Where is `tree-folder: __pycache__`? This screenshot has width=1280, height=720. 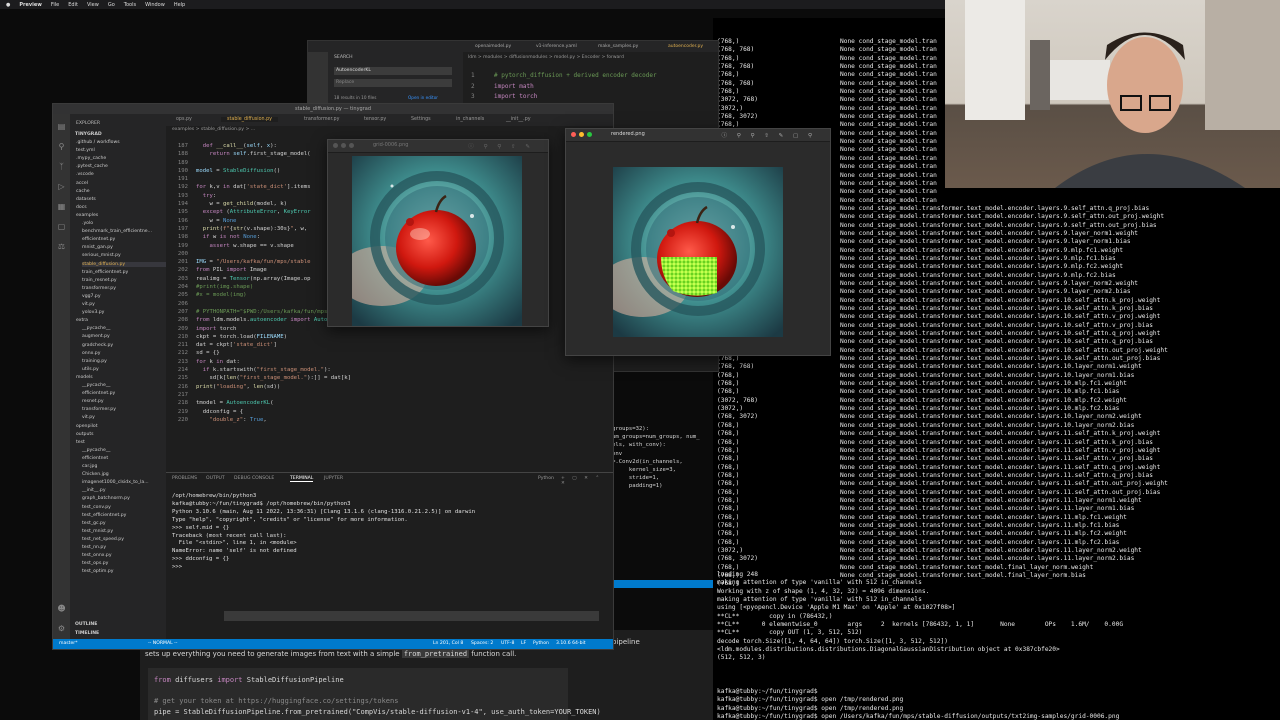
tree-folder: __pycache__ is located at coordinates (96, 328).